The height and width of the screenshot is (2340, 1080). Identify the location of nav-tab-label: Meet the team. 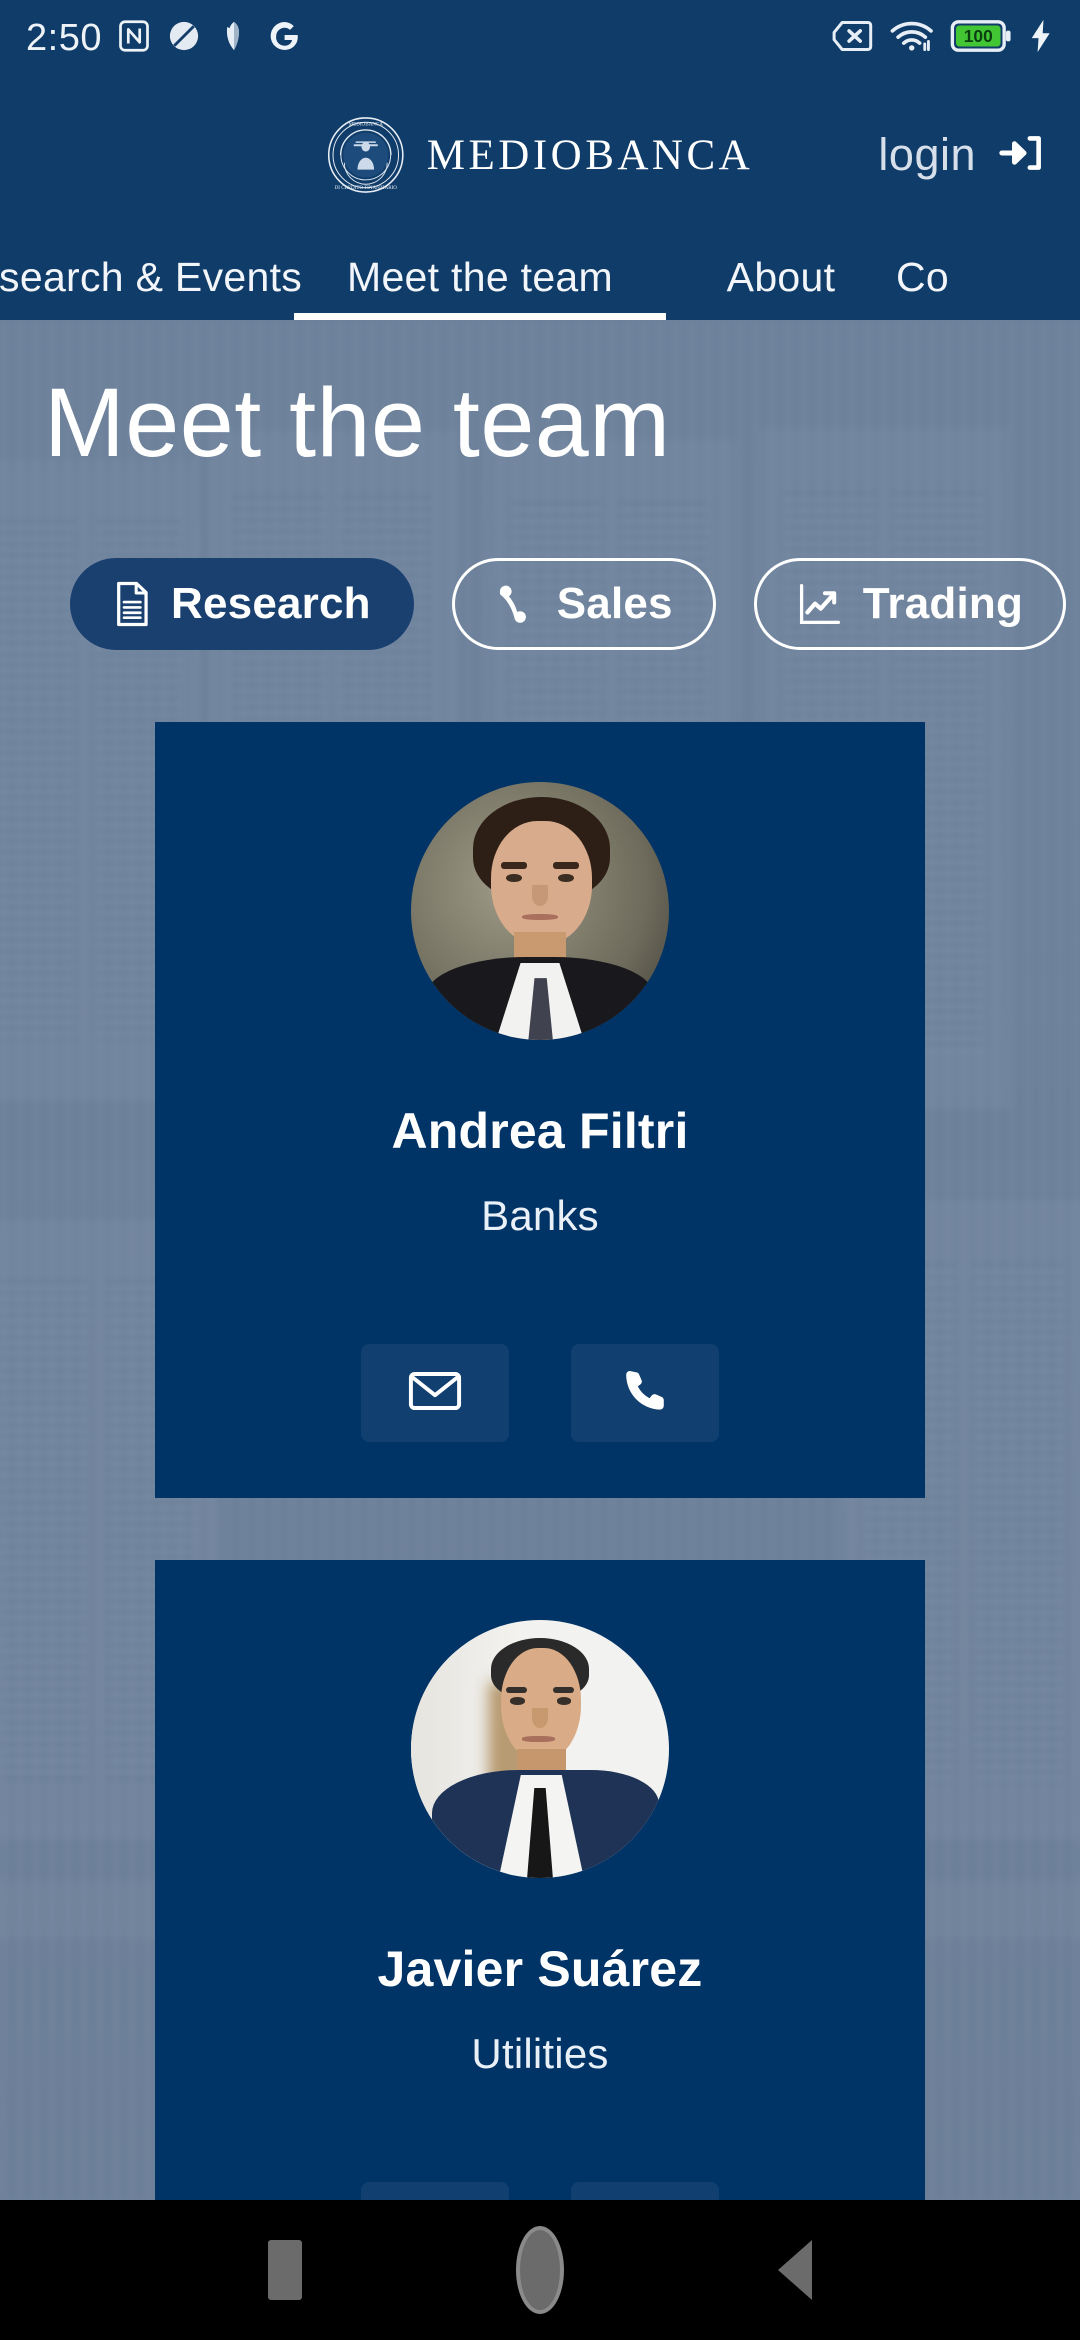
(480, 276).